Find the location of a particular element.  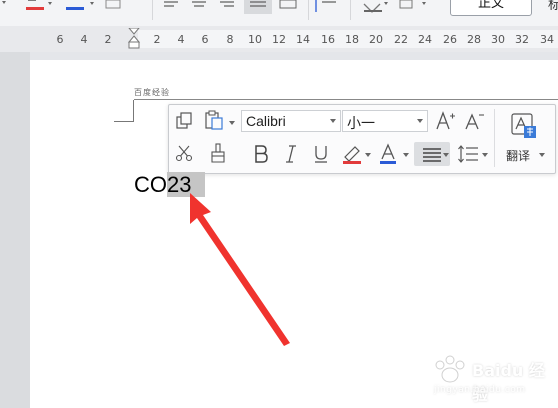

baidu-watermark: Baidu 经验 jingyan.baidu.com is located at coordinates (495, 379).